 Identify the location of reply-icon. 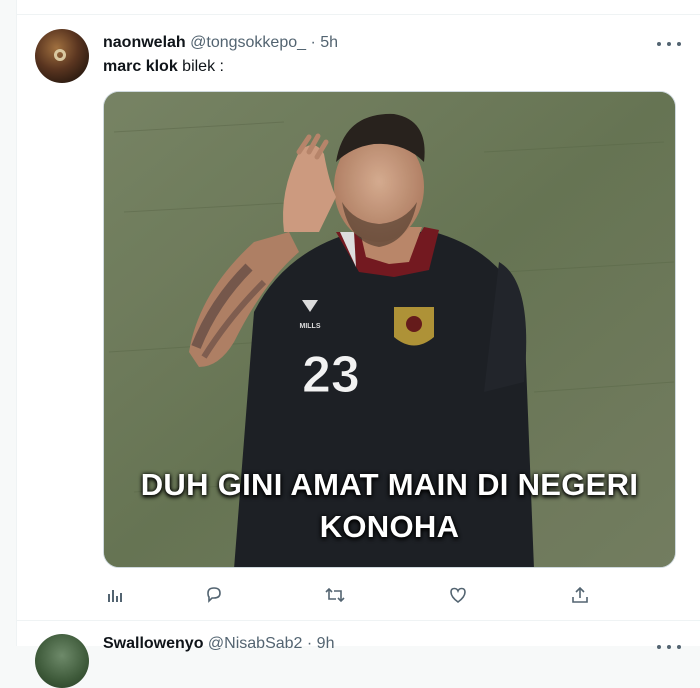
(214, 595).